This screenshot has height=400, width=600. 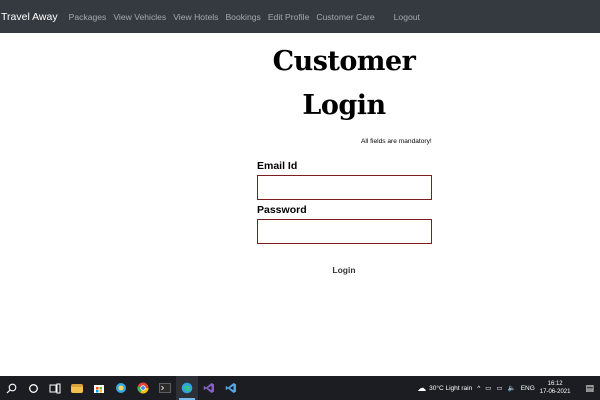 What do you see at coordinates (528, 388) in the screenshot?
I see `language-indicator: ENG` at bounding box center [528, 388].